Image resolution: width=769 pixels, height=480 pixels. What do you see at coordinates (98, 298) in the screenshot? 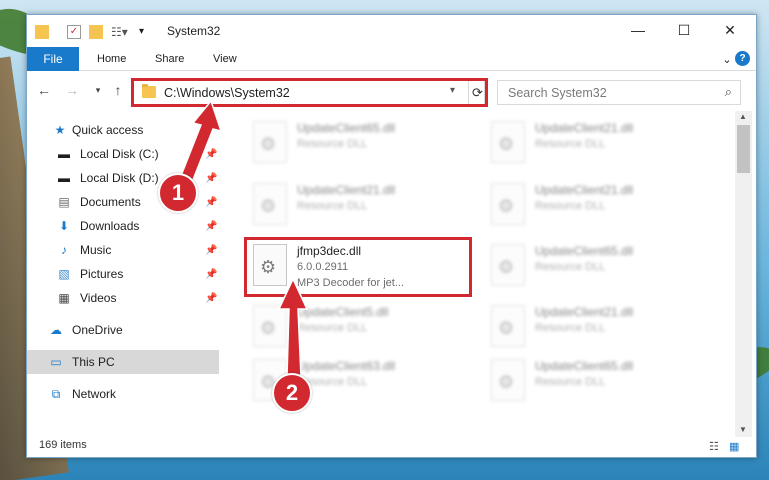
I see `nav-label: Videos` at bounding box center [98, 298].